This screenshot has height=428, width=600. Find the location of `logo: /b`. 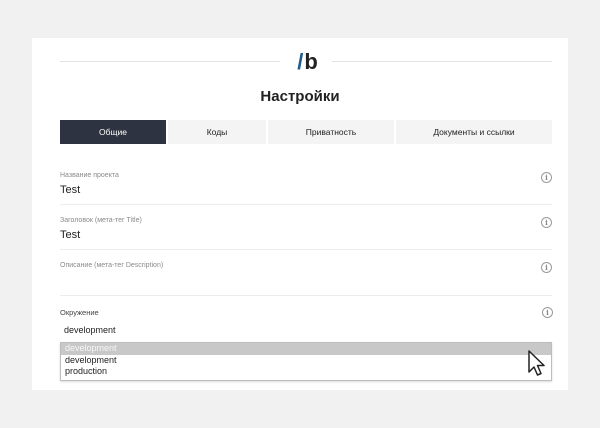

logo: /b is located at coordinates (308, 62).